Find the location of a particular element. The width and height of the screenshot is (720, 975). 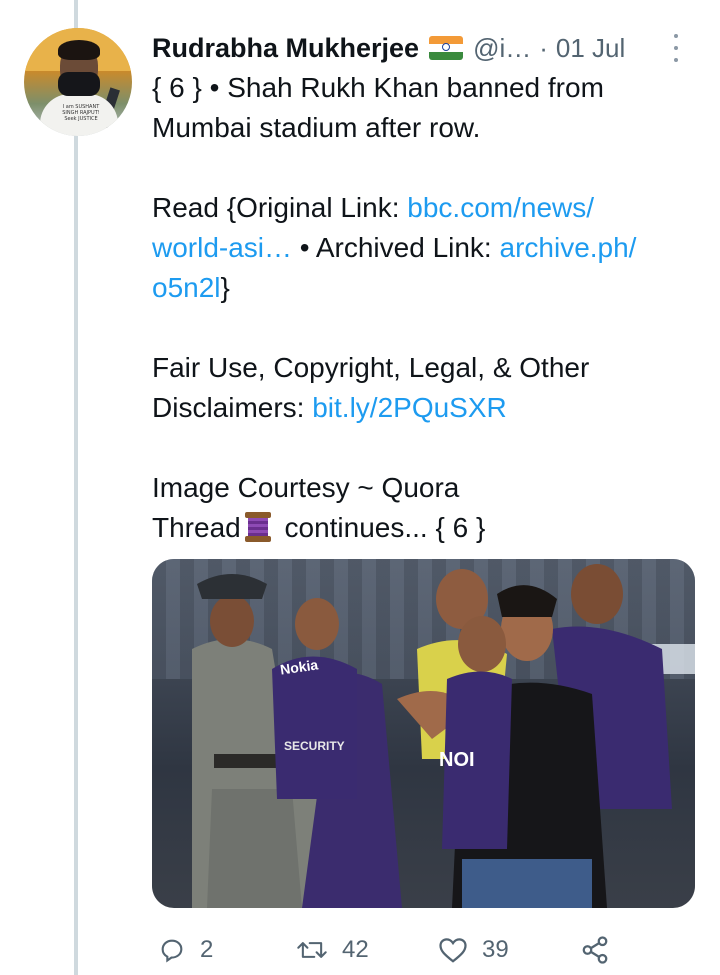

retweet-icon is located at coordinates (312, 950).